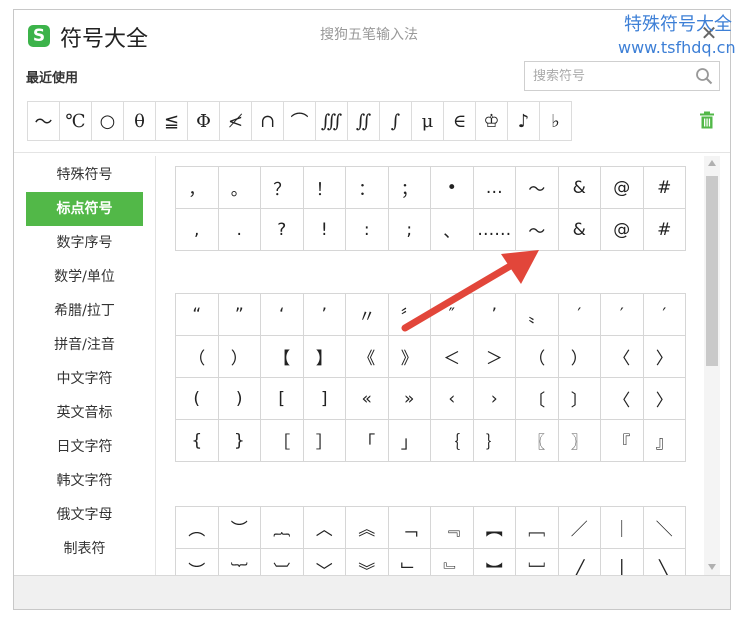 This screenshot has width=745, height=623. I want to click on symbol-cell: [, so click(282, 399).